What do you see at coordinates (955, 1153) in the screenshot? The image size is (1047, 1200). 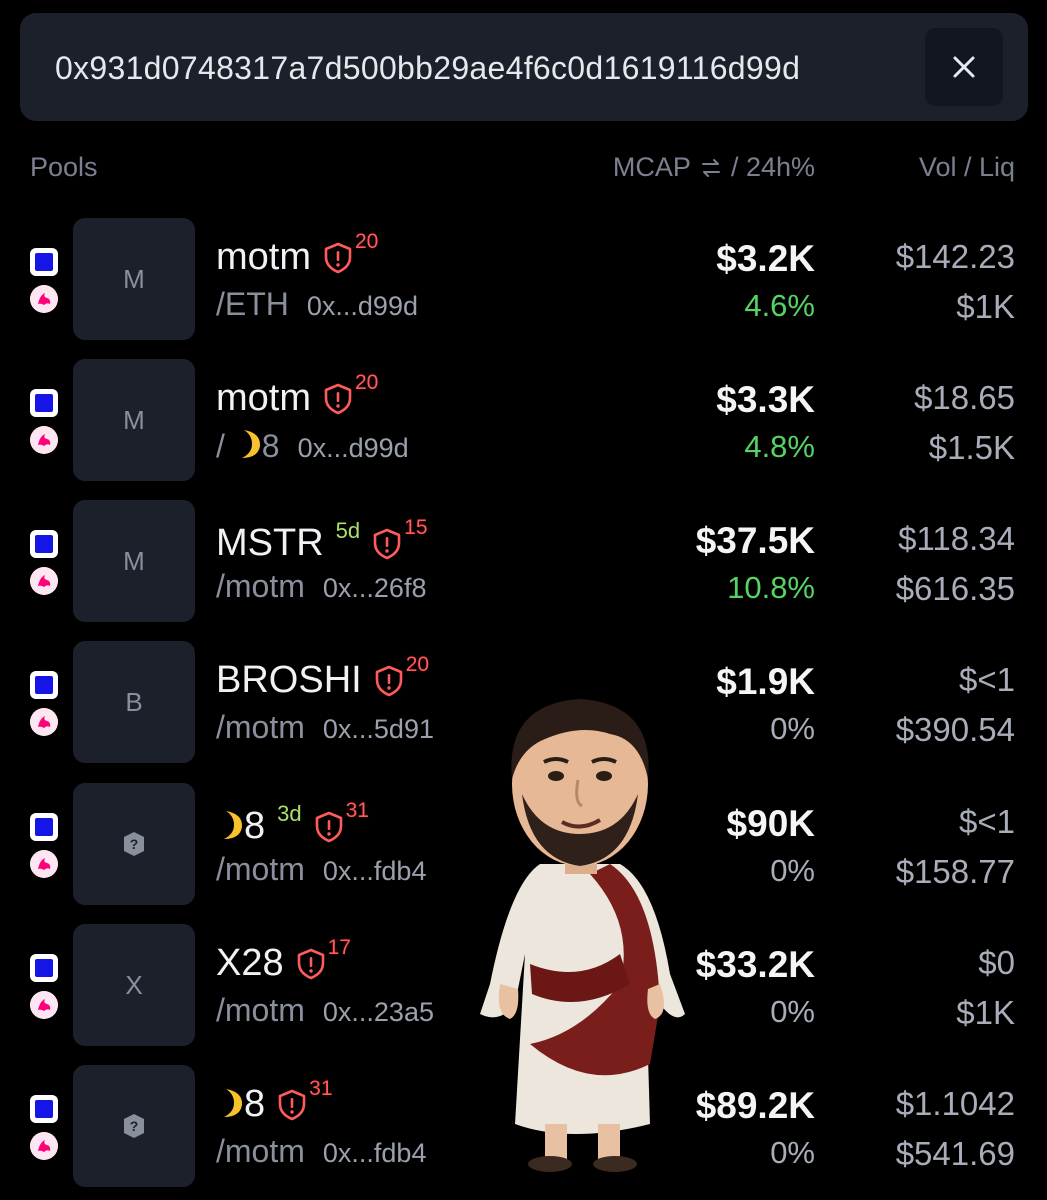 I see `liquidity: $541.69` at bounding box center [955, 1153].